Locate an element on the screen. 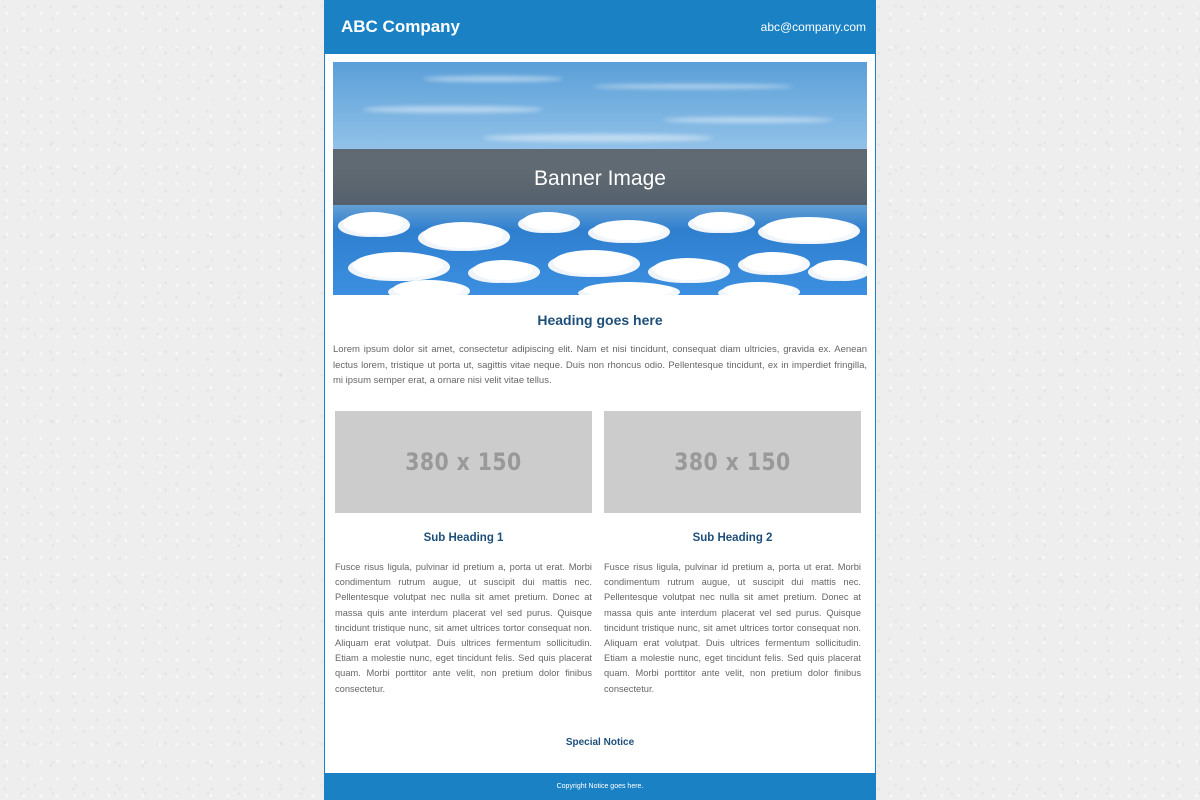 This screenshot has height=800, width=1200. banner-caption: Banner Image is located at coordinates (600, 178).